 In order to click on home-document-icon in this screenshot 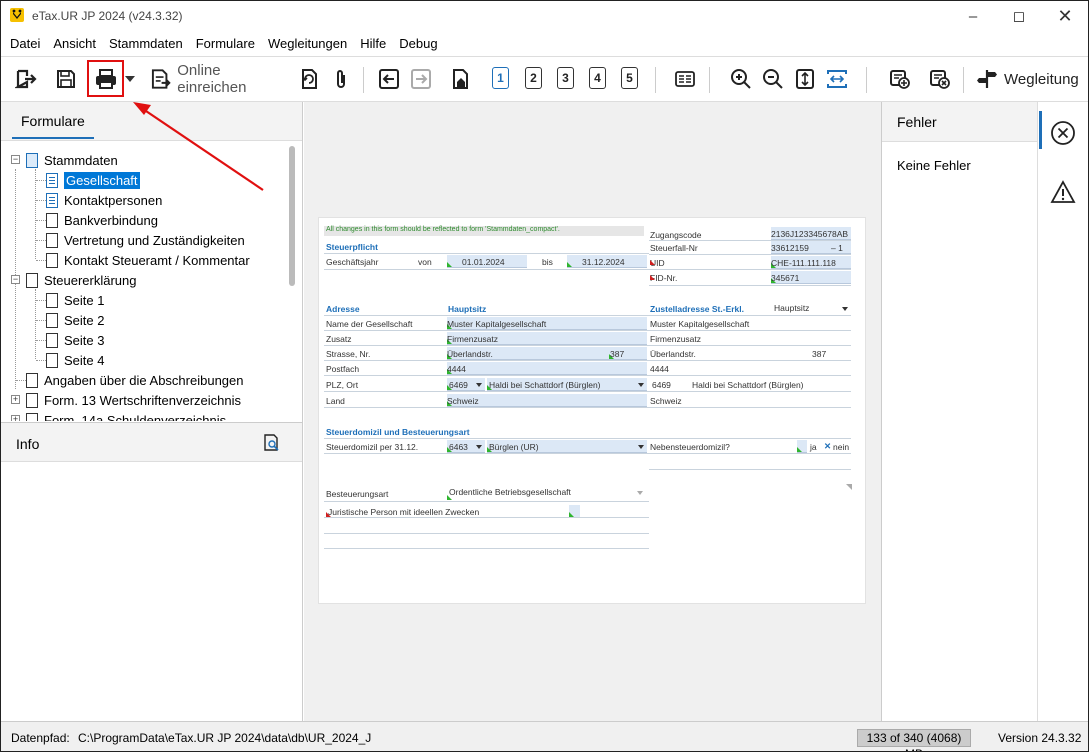, I will do `click(460, 79)`.